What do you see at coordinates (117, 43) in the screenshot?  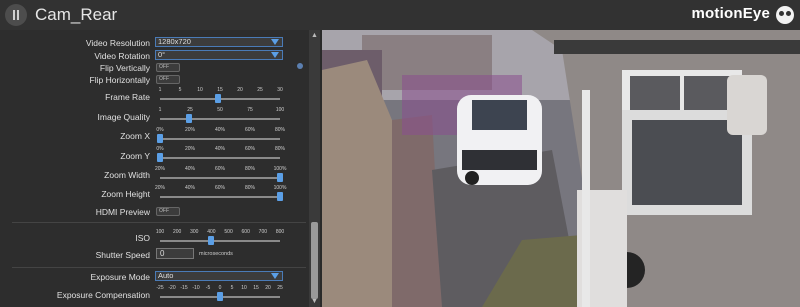 I see `video-resolution-label: Video Resolution` at bounding box center [117, 43].